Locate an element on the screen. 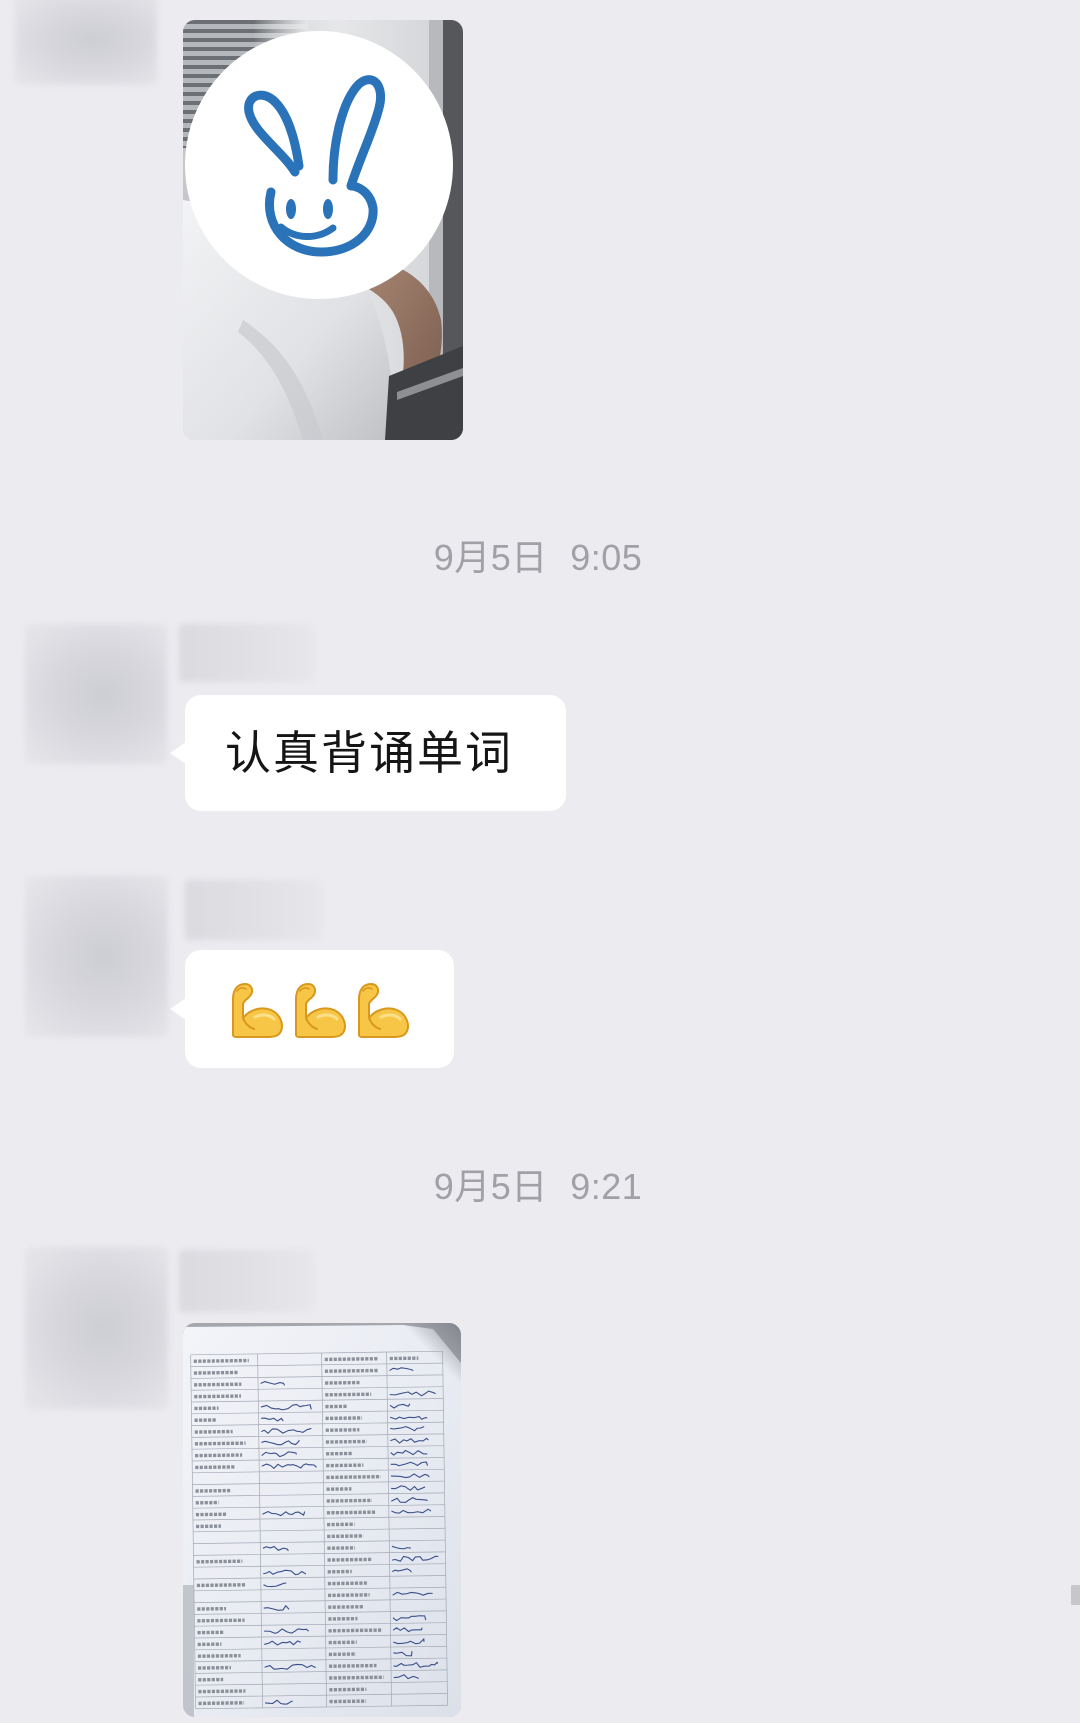 The image size is (1080, 1723). timestamp: 9月5日 9:05 is located at coordinates (538, 557).